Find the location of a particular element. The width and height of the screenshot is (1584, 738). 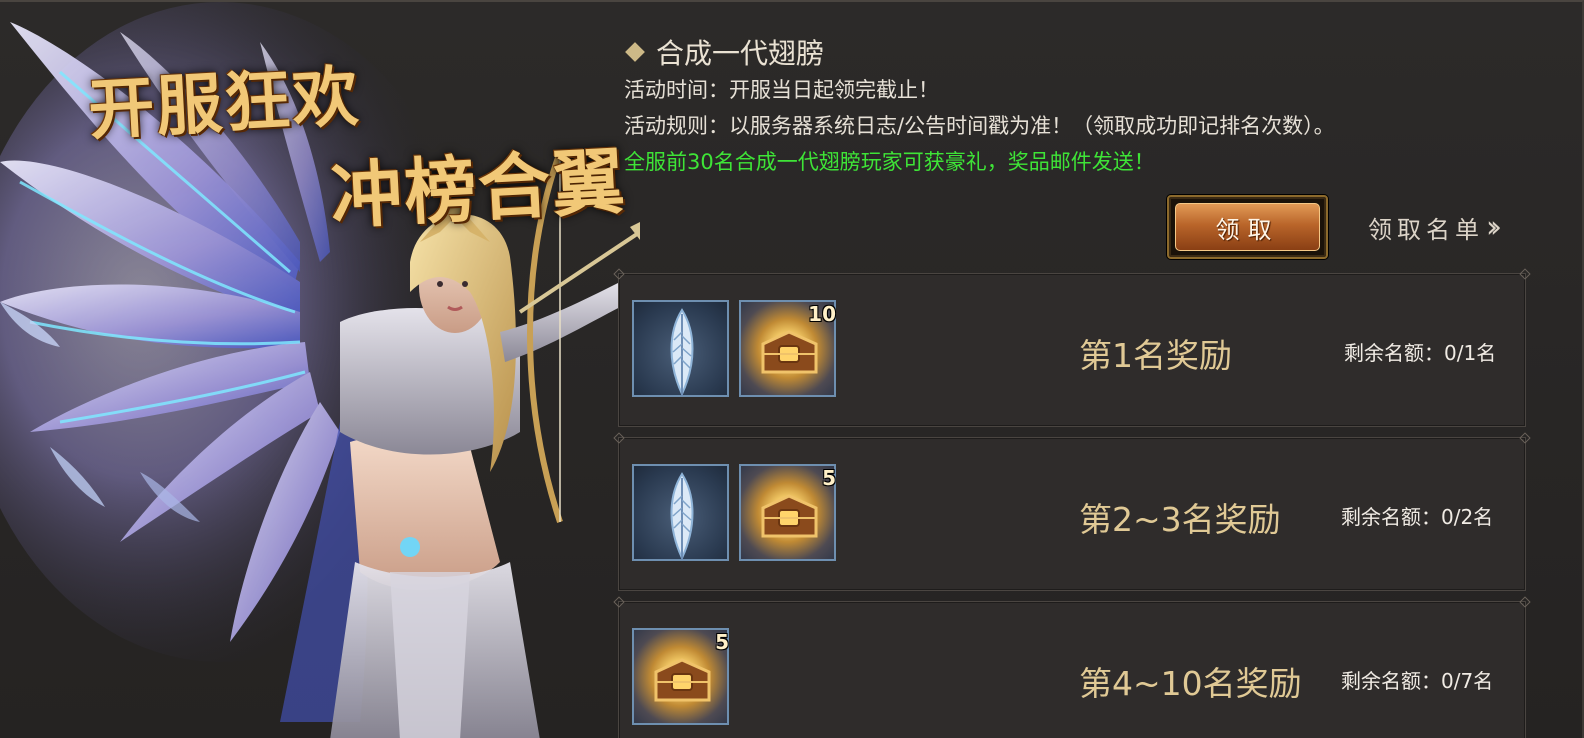

reward-row-rank-2-3: 5 第2~3名奖励 剩余名额：0/2名 is located at coordinates (1072, 514).